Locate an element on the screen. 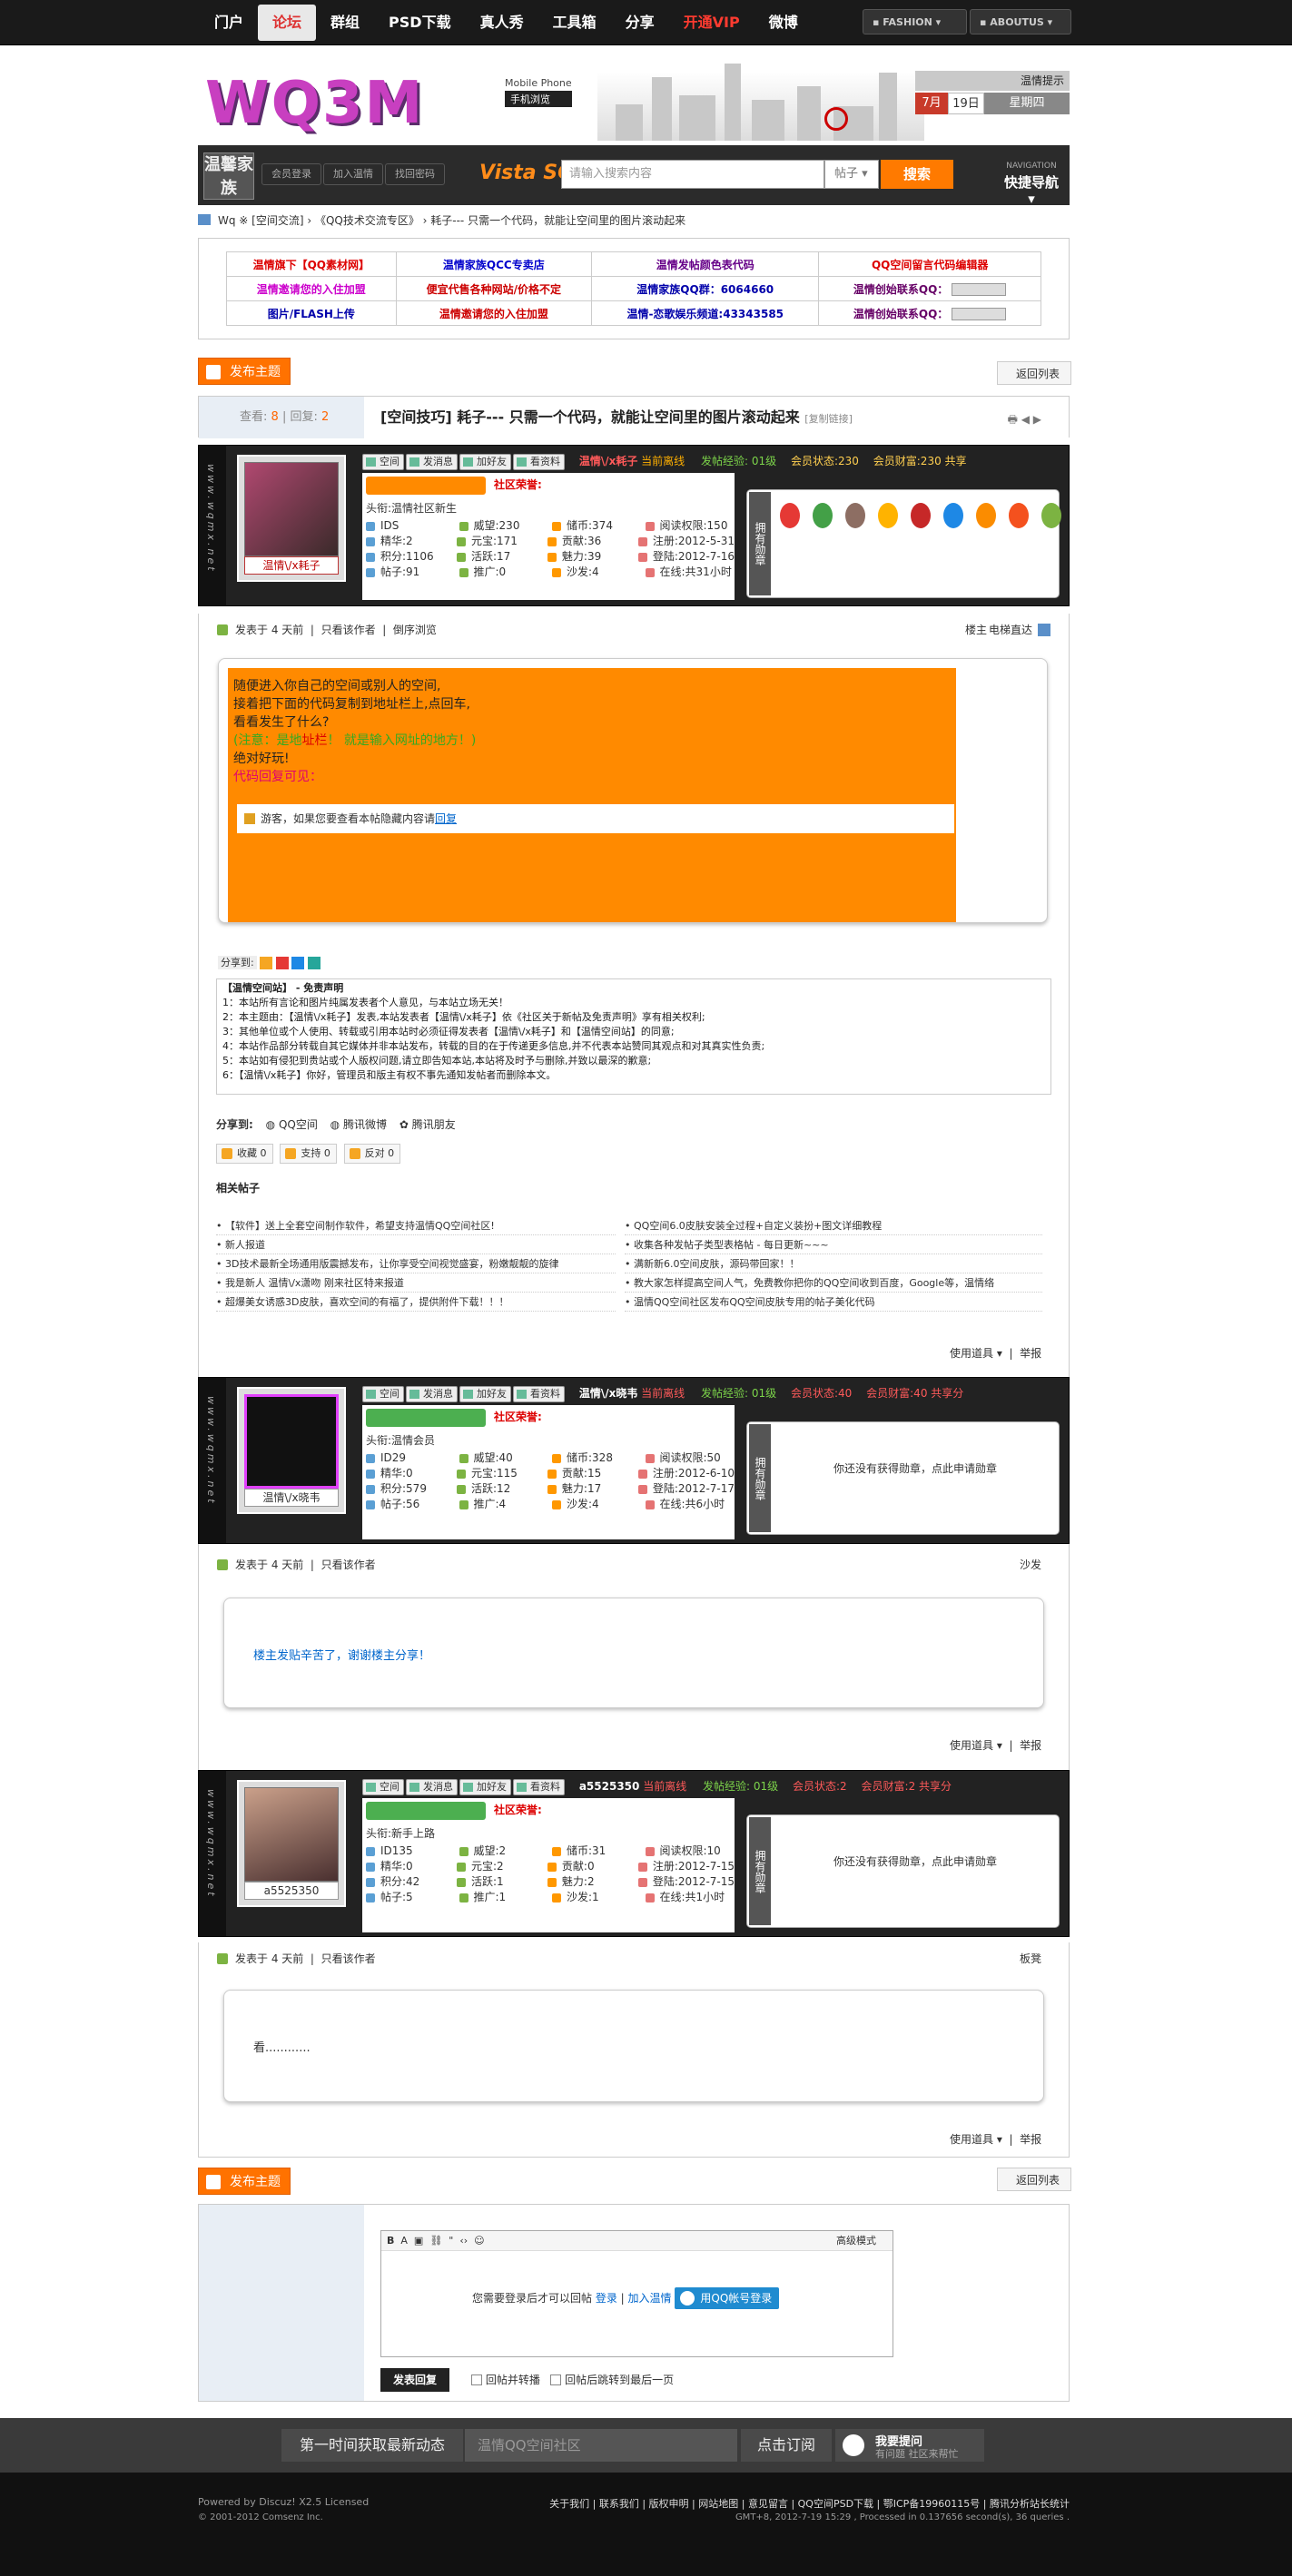 This screenshot has height=2576, width=1292. share-friends: ✿ 腾讯朋友 is located at coordinates (427, 1124).